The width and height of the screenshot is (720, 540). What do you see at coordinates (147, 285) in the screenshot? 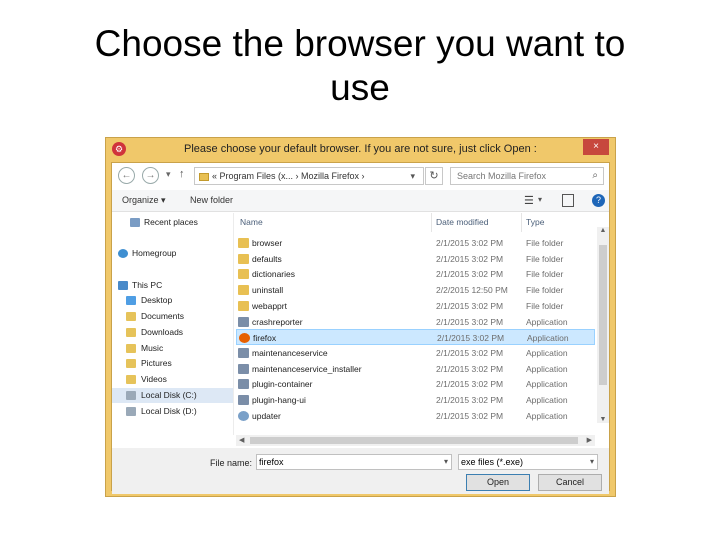
I see `nav-label: This PC` at bounding box center [147, 285].